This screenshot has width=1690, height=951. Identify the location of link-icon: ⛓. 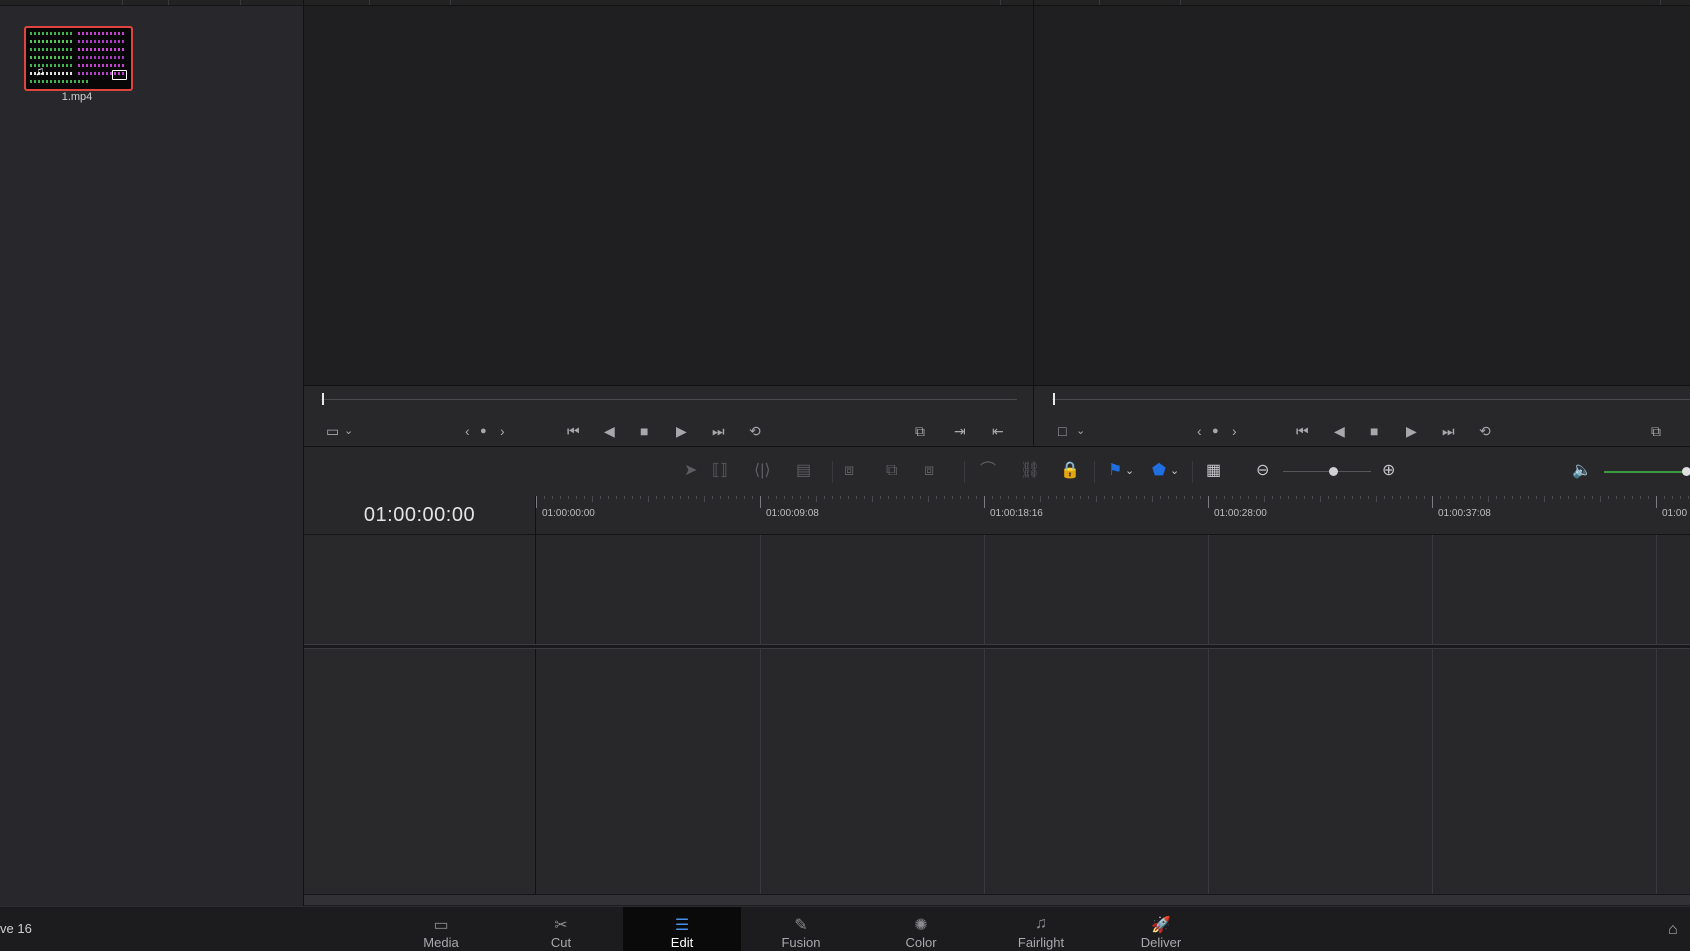
(1030, 471).